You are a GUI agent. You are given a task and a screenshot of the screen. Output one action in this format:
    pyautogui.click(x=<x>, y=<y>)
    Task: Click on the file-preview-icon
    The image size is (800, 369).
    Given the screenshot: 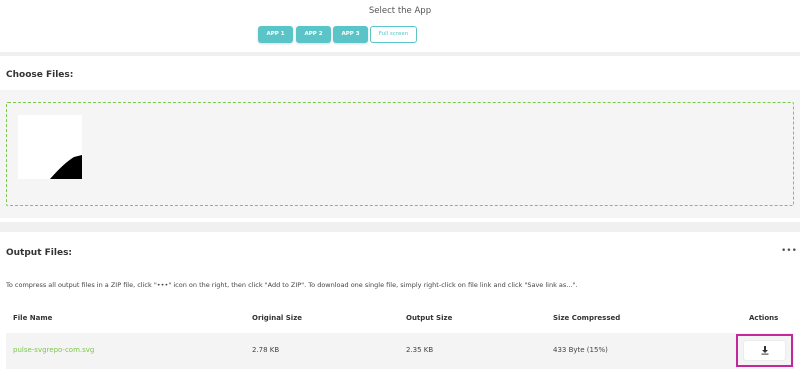 What is the action you would take?
    pyautogui.click(x=66, y=167)
    